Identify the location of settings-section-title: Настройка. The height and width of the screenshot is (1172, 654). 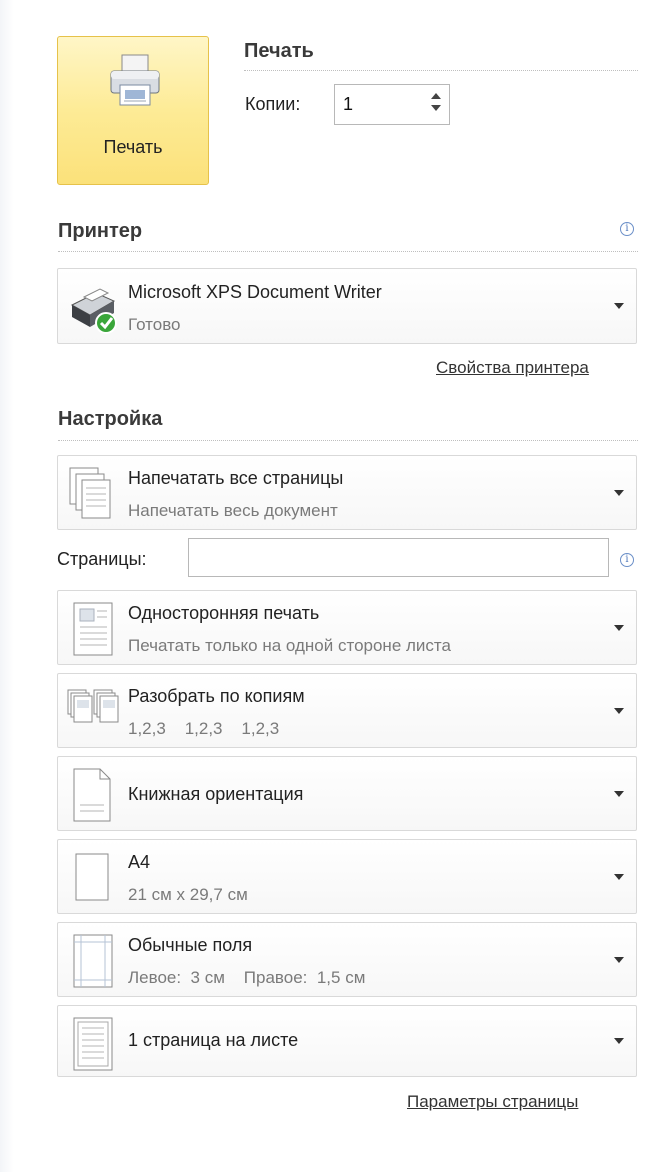
(110, 419).